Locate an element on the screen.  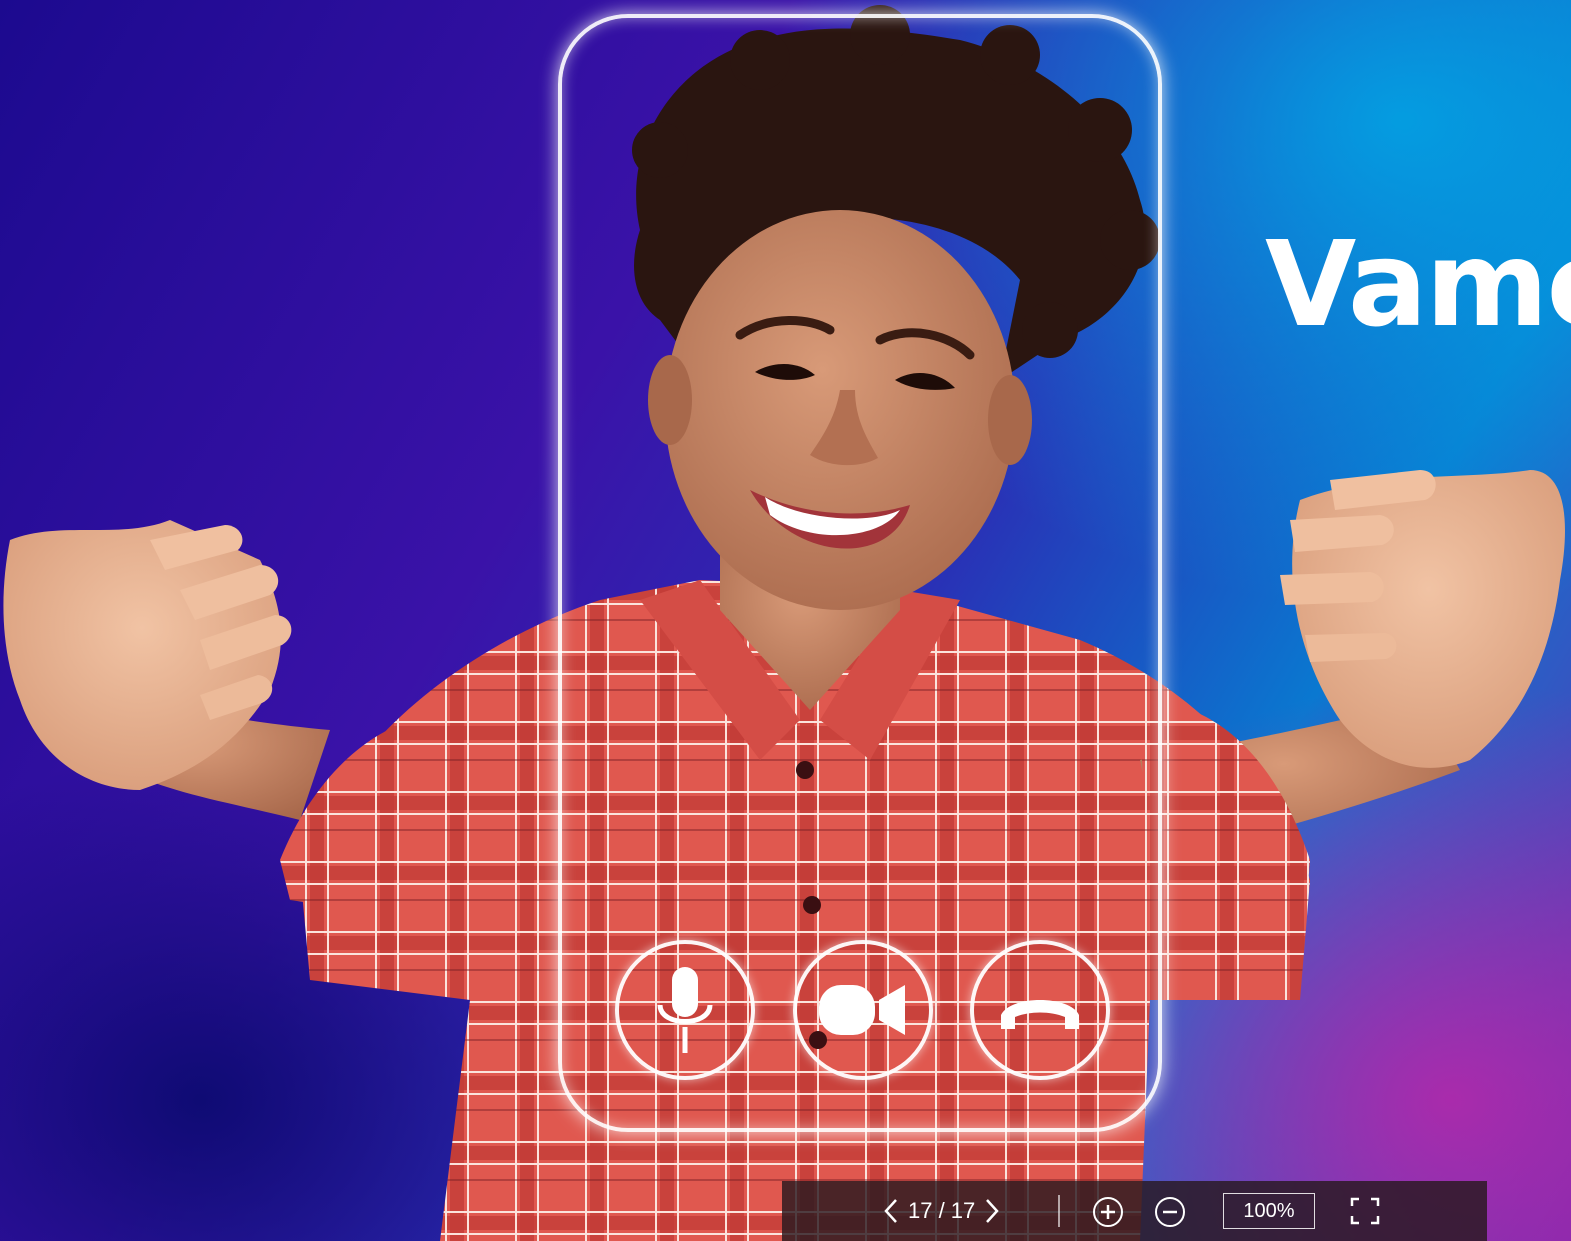
fullscreen-button is located at coordinates (1365, 1211).